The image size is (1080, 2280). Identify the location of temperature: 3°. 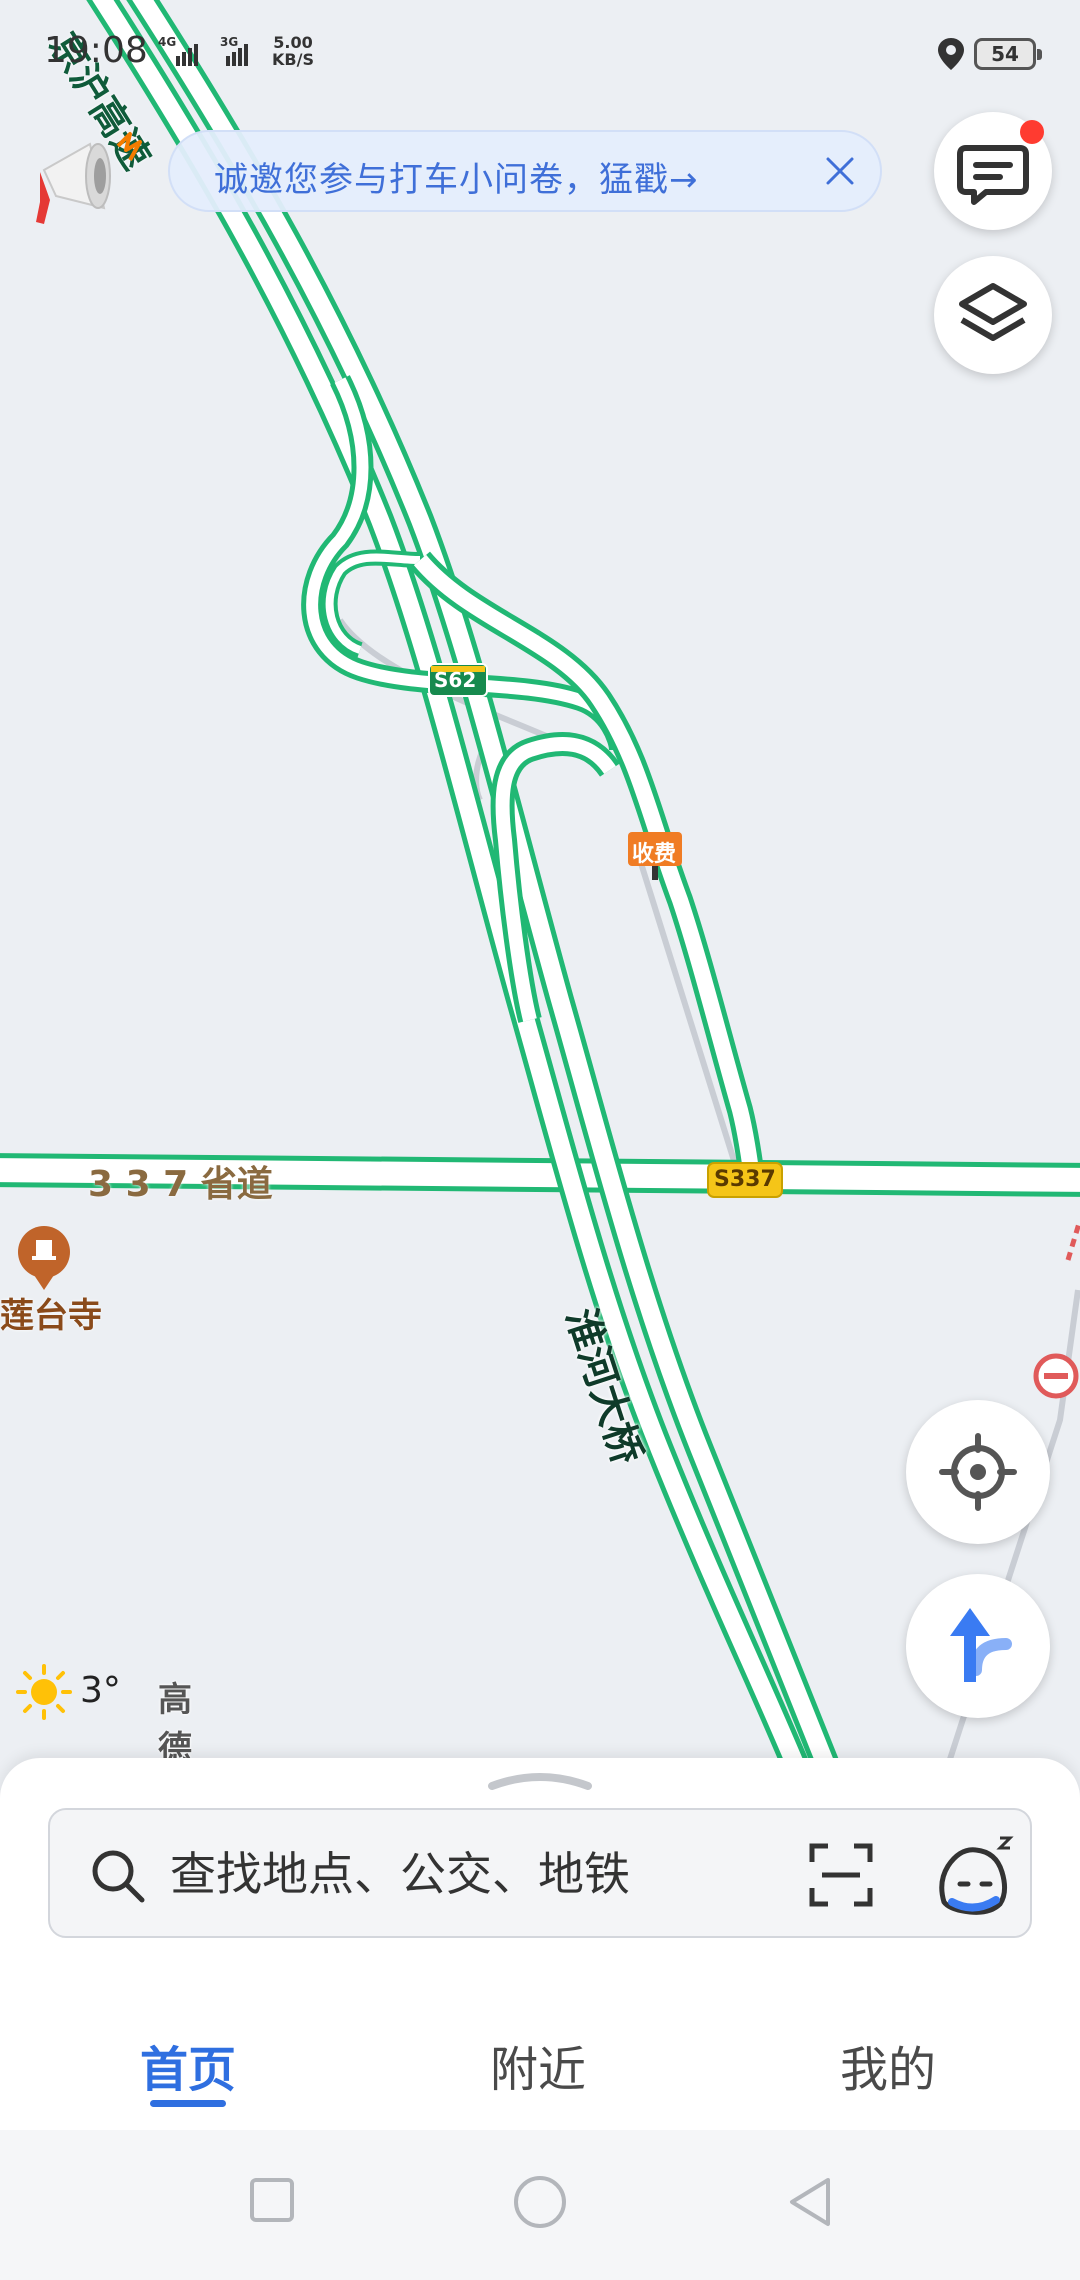
(100, 1690).